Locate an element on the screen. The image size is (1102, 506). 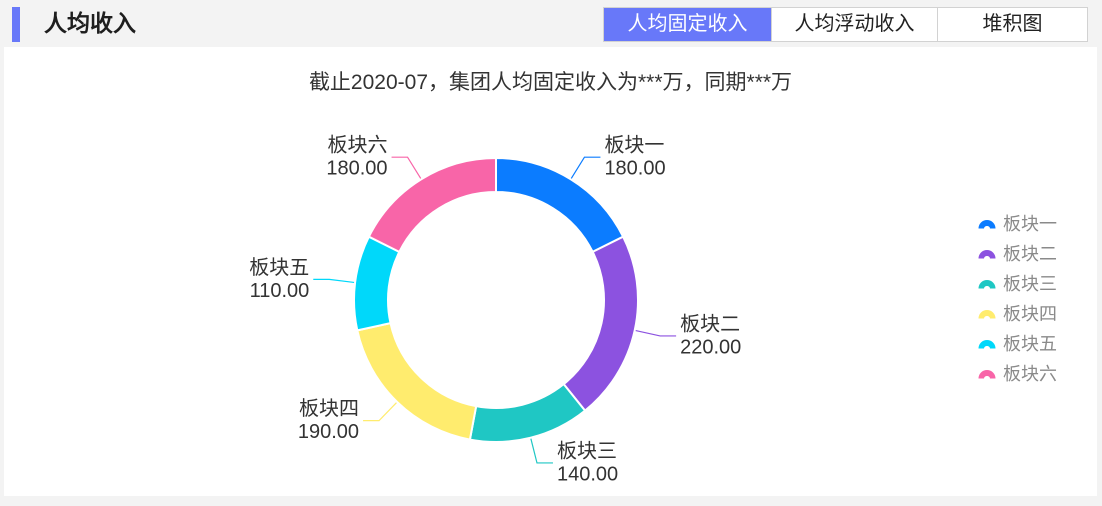
data-label-value: 110.00 is located at coordinates (280, 291).